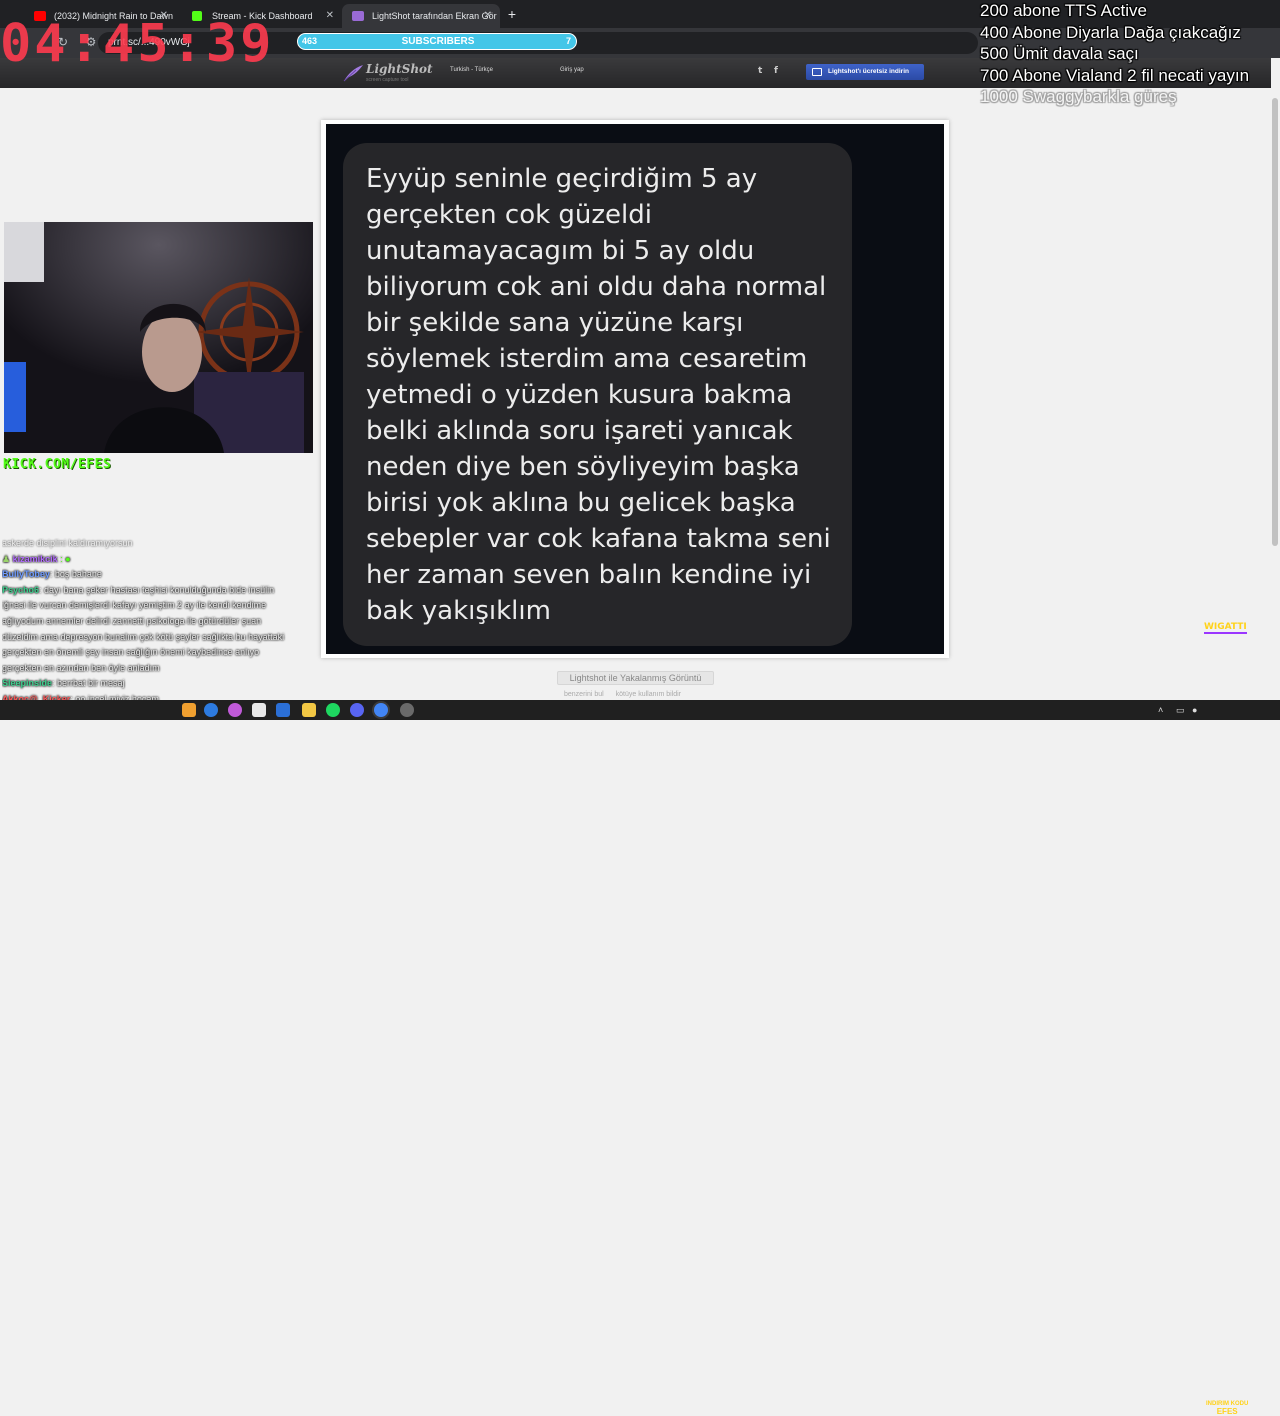 This screenshot has width=1280, height=1416. I want to click on lightshot-logo: LightShot screen capture tool, so click(387, 73).